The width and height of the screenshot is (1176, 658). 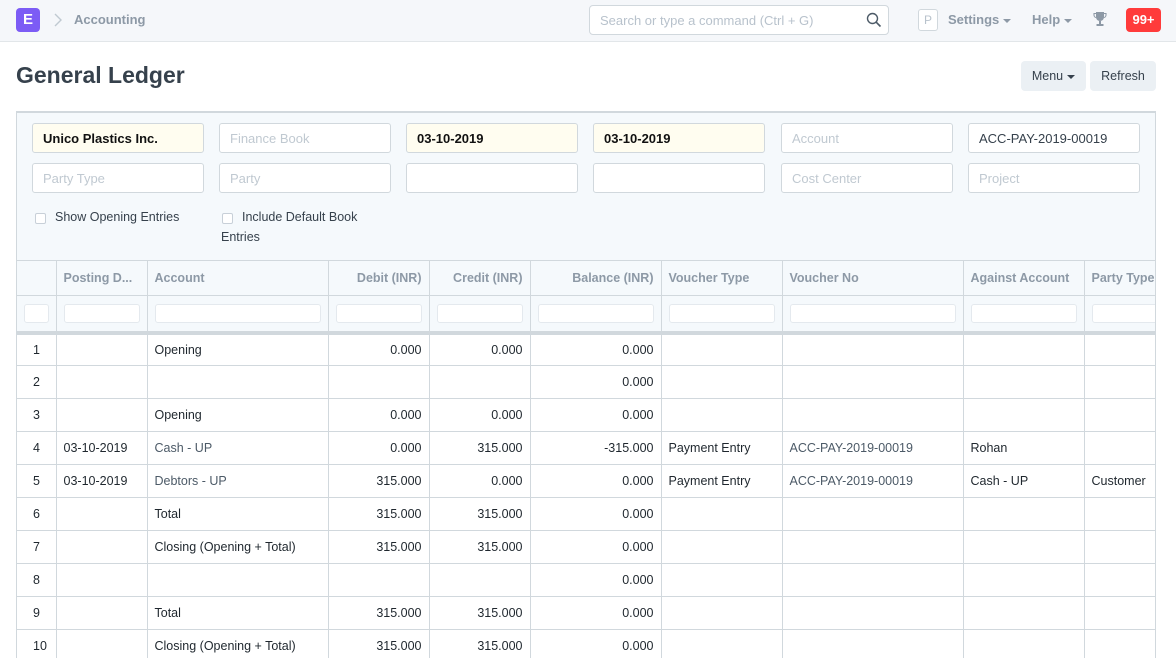 I want to click on to-date-field, so click(x=679, y=138).